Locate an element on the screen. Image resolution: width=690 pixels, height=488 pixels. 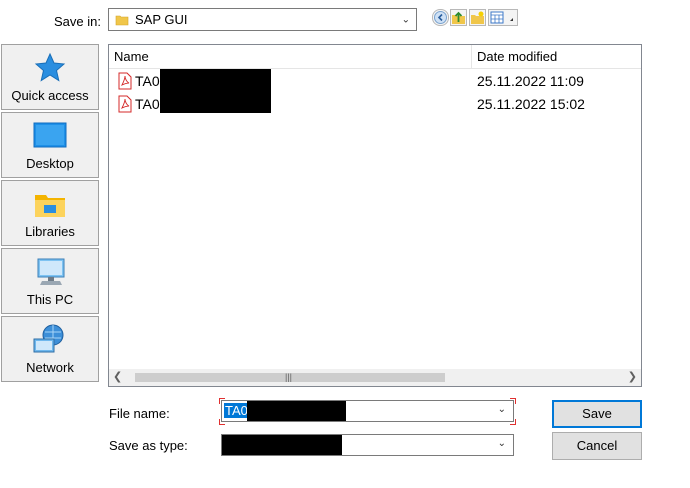
save-in-label: Save in: is located at coordinates (77, 21).